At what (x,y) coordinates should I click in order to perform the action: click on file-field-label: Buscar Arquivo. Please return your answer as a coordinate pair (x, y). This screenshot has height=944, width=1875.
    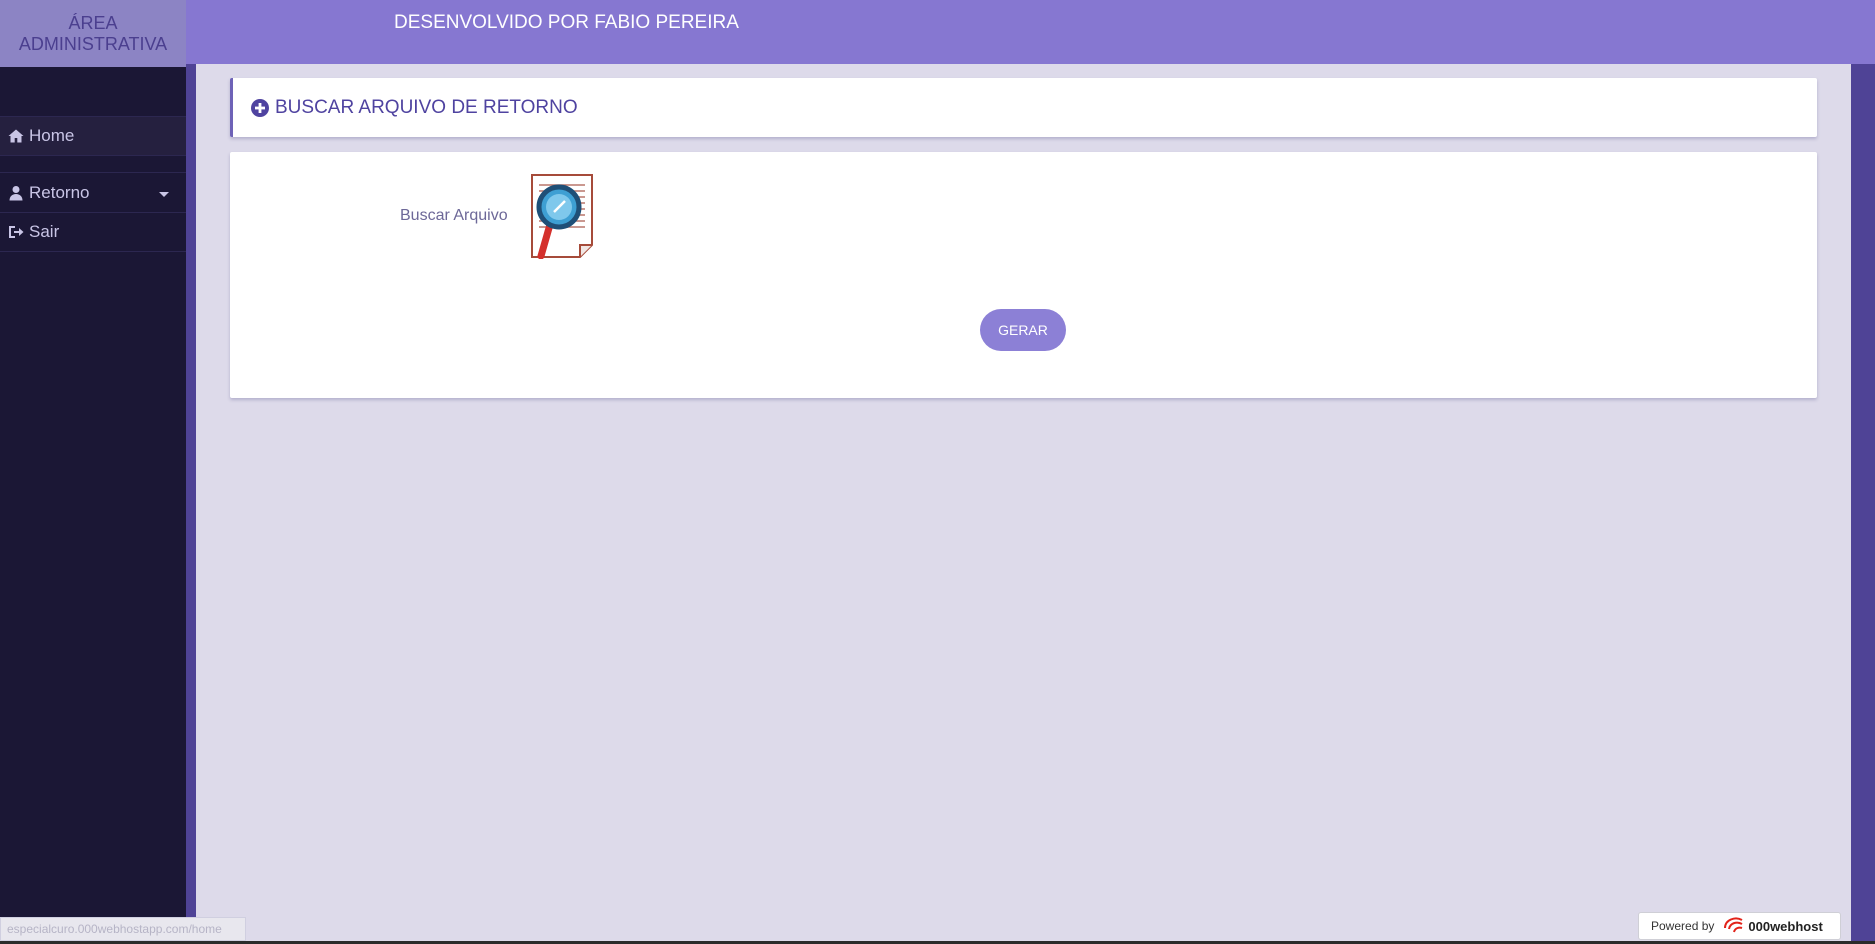
    Looking at the image, I should click on (454, 215).